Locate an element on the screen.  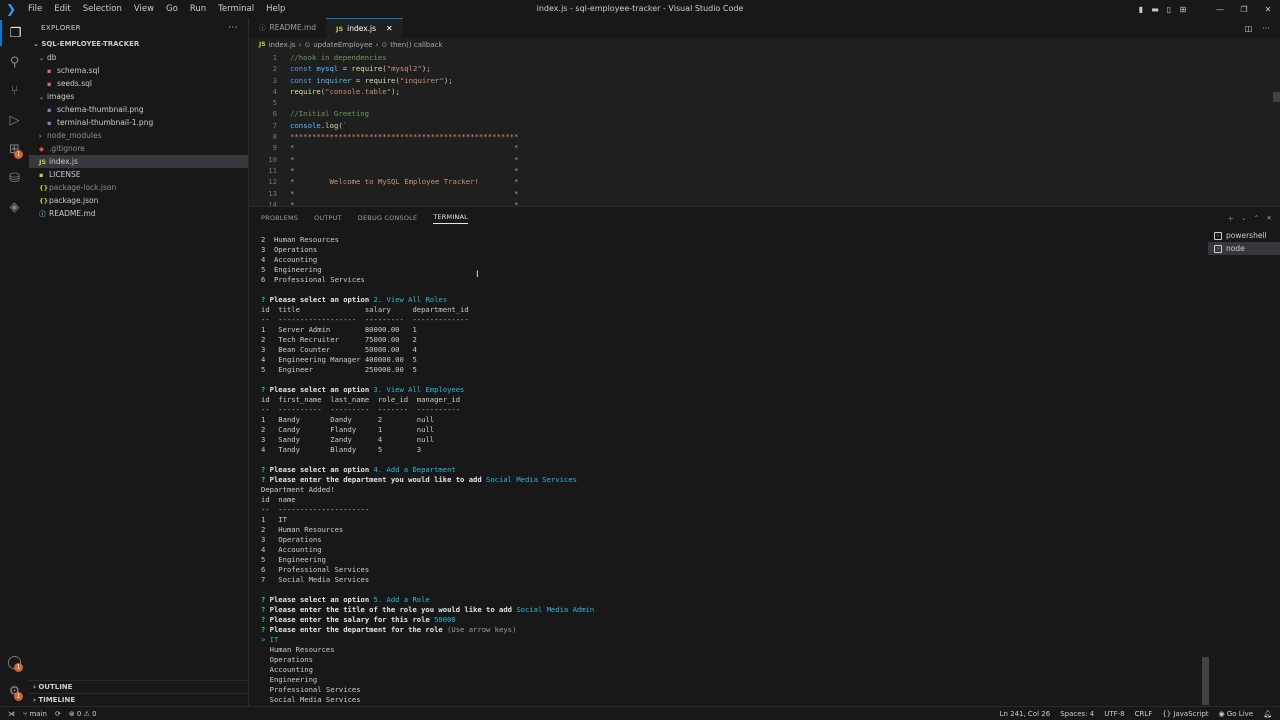
terminal-line: 4 Accounting is located at coordinates (731, 550).